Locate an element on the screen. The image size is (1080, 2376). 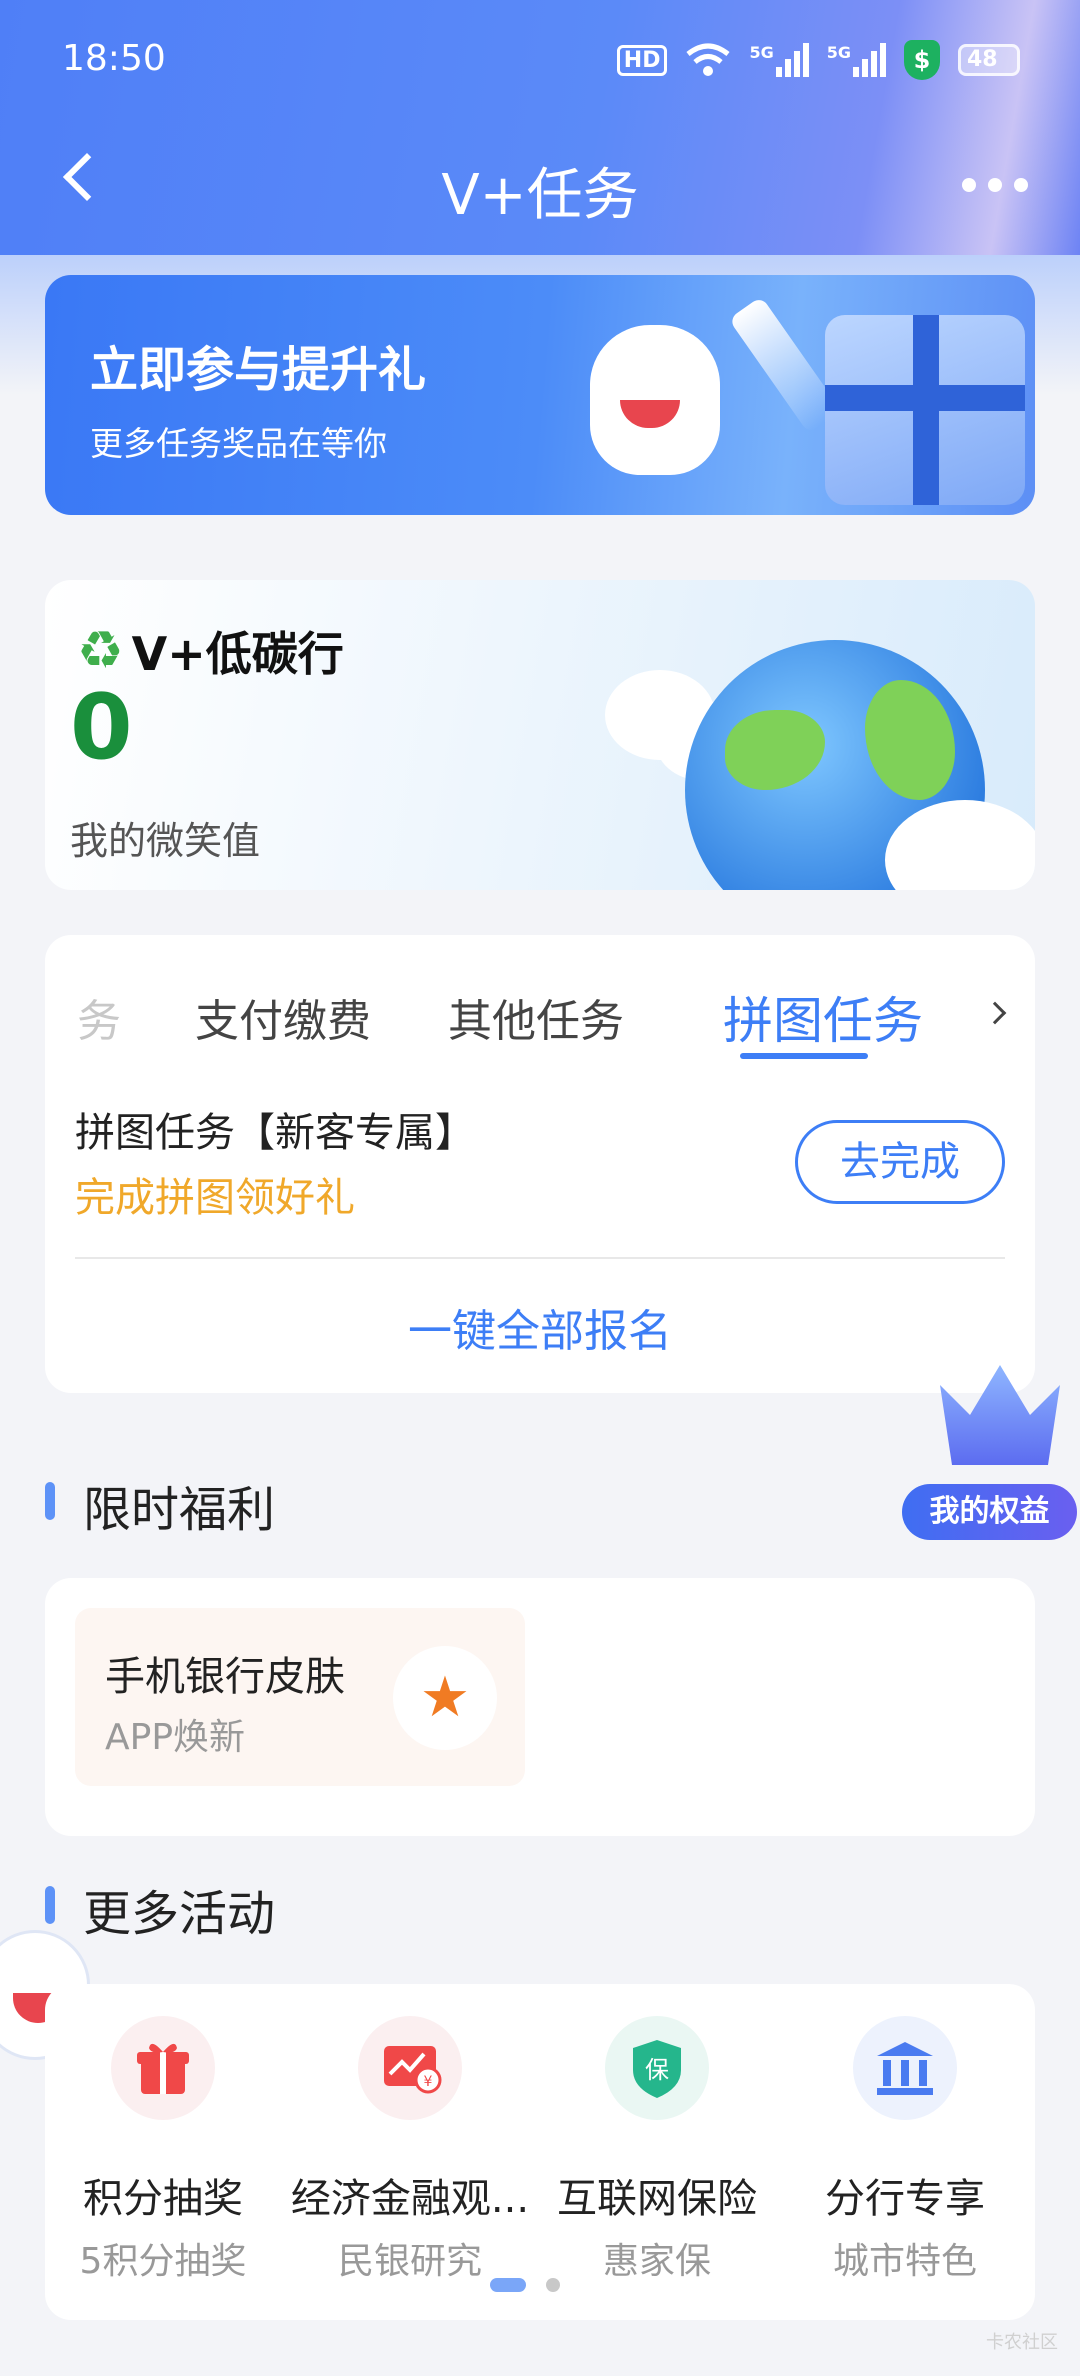
shield-insurance-icon: 保 is located at coordinates (657, 2068).